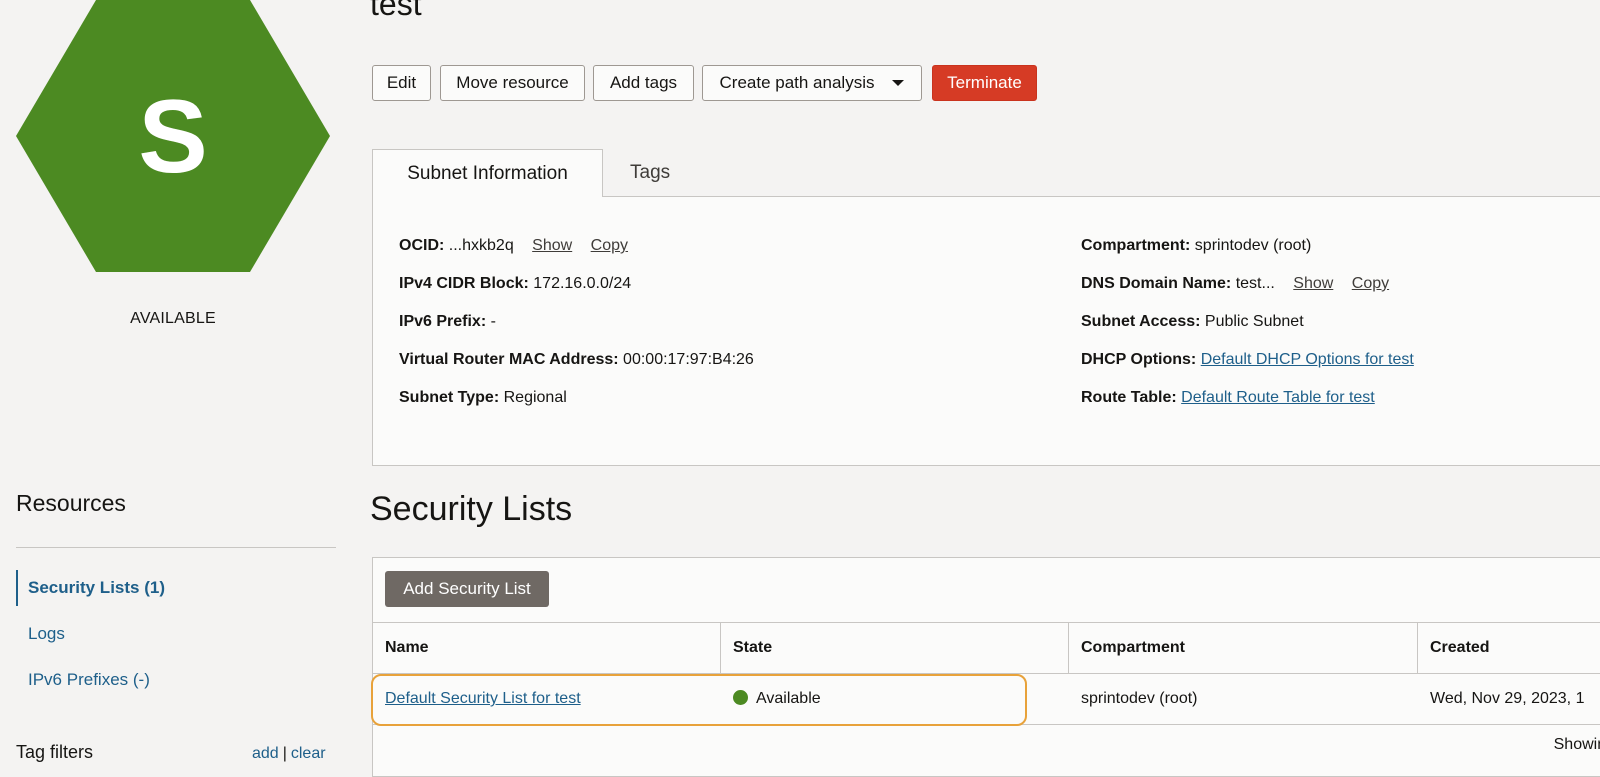 The height and width of the screenshot is (777, 1600). Describe the element at coordinates (443, 321) in the screenshot. I see `ipv6-label: IPv6 Prefix:` at that location.